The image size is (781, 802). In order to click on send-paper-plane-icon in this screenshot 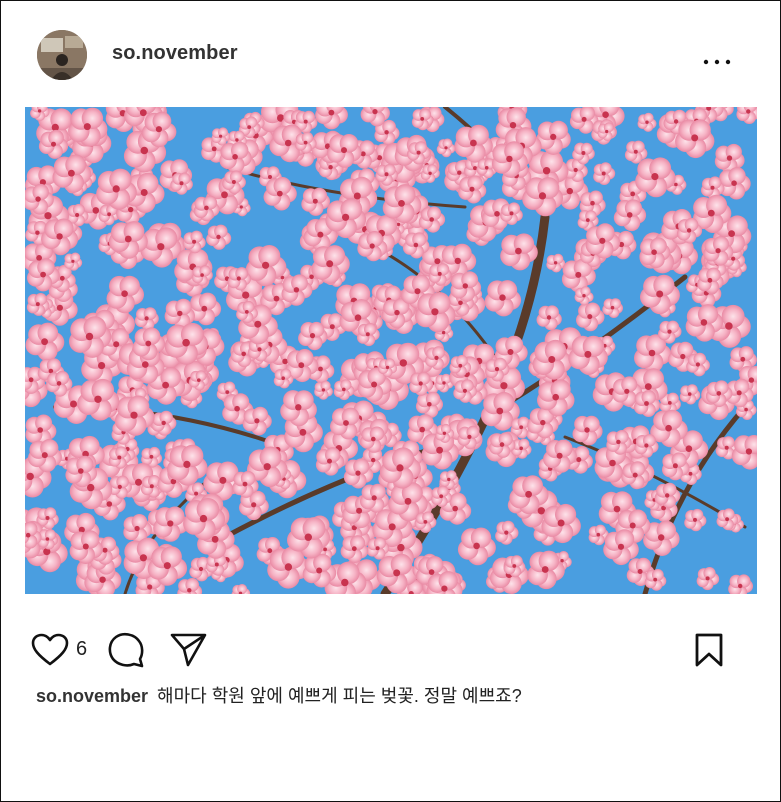, I will do `click(189, 652)`.